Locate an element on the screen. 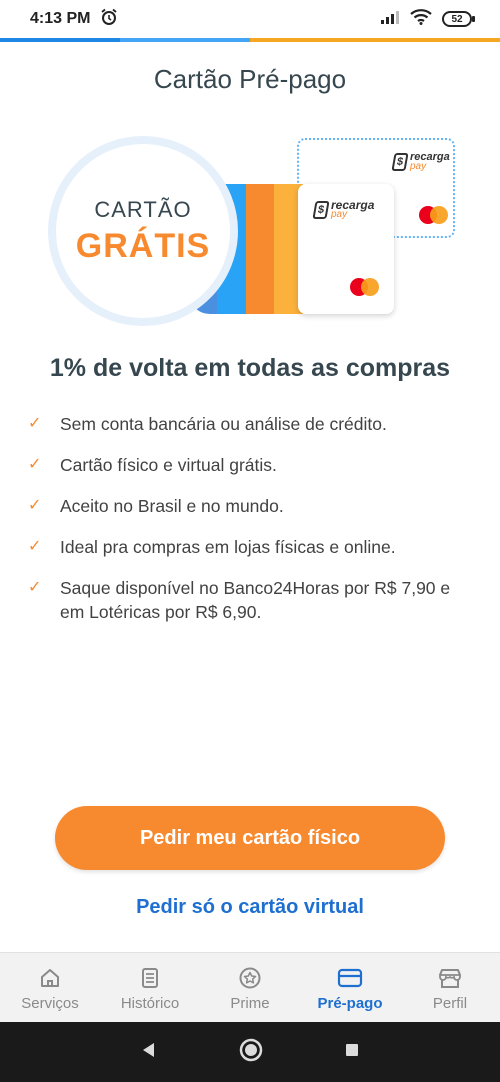 Image resolution: width=500 pixels, height=1082 pixels. nav-label: Perfil is located at coordinates (450, 1003).